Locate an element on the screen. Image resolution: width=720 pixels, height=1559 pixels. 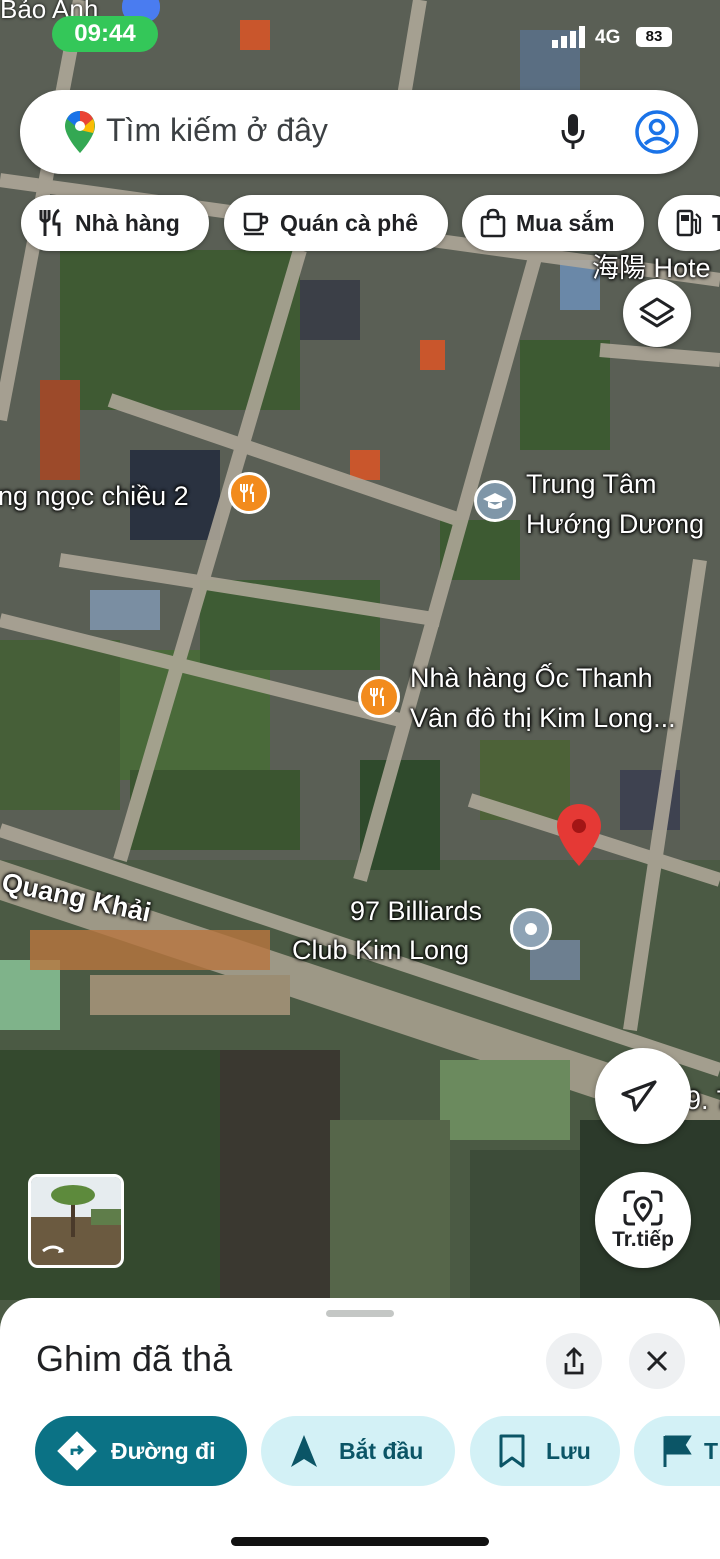
my-location-button is located at coordinates (643, 1096).